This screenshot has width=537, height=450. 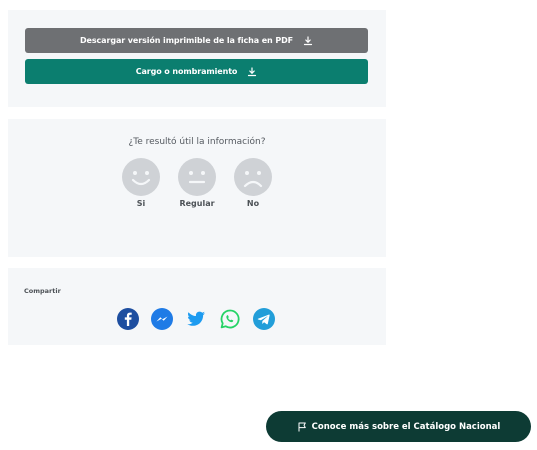 What do you see at coordinates (406, 426) in the screenshot?
I see `catalog-nacional-label: Conoce más sobre el Catálogo Nacional` at bounding box center [406, 426].